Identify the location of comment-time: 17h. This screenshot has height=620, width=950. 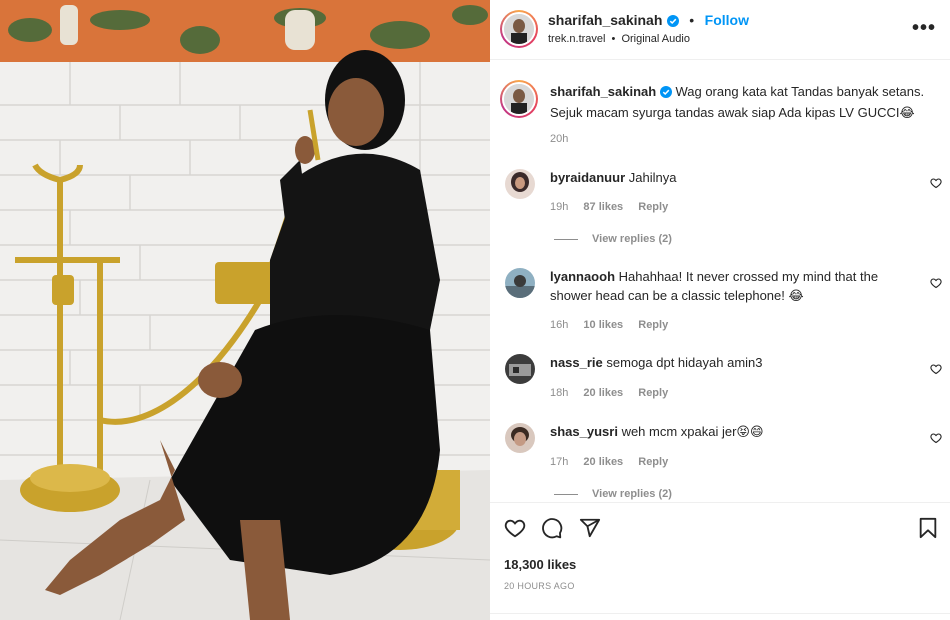
(559, 462).